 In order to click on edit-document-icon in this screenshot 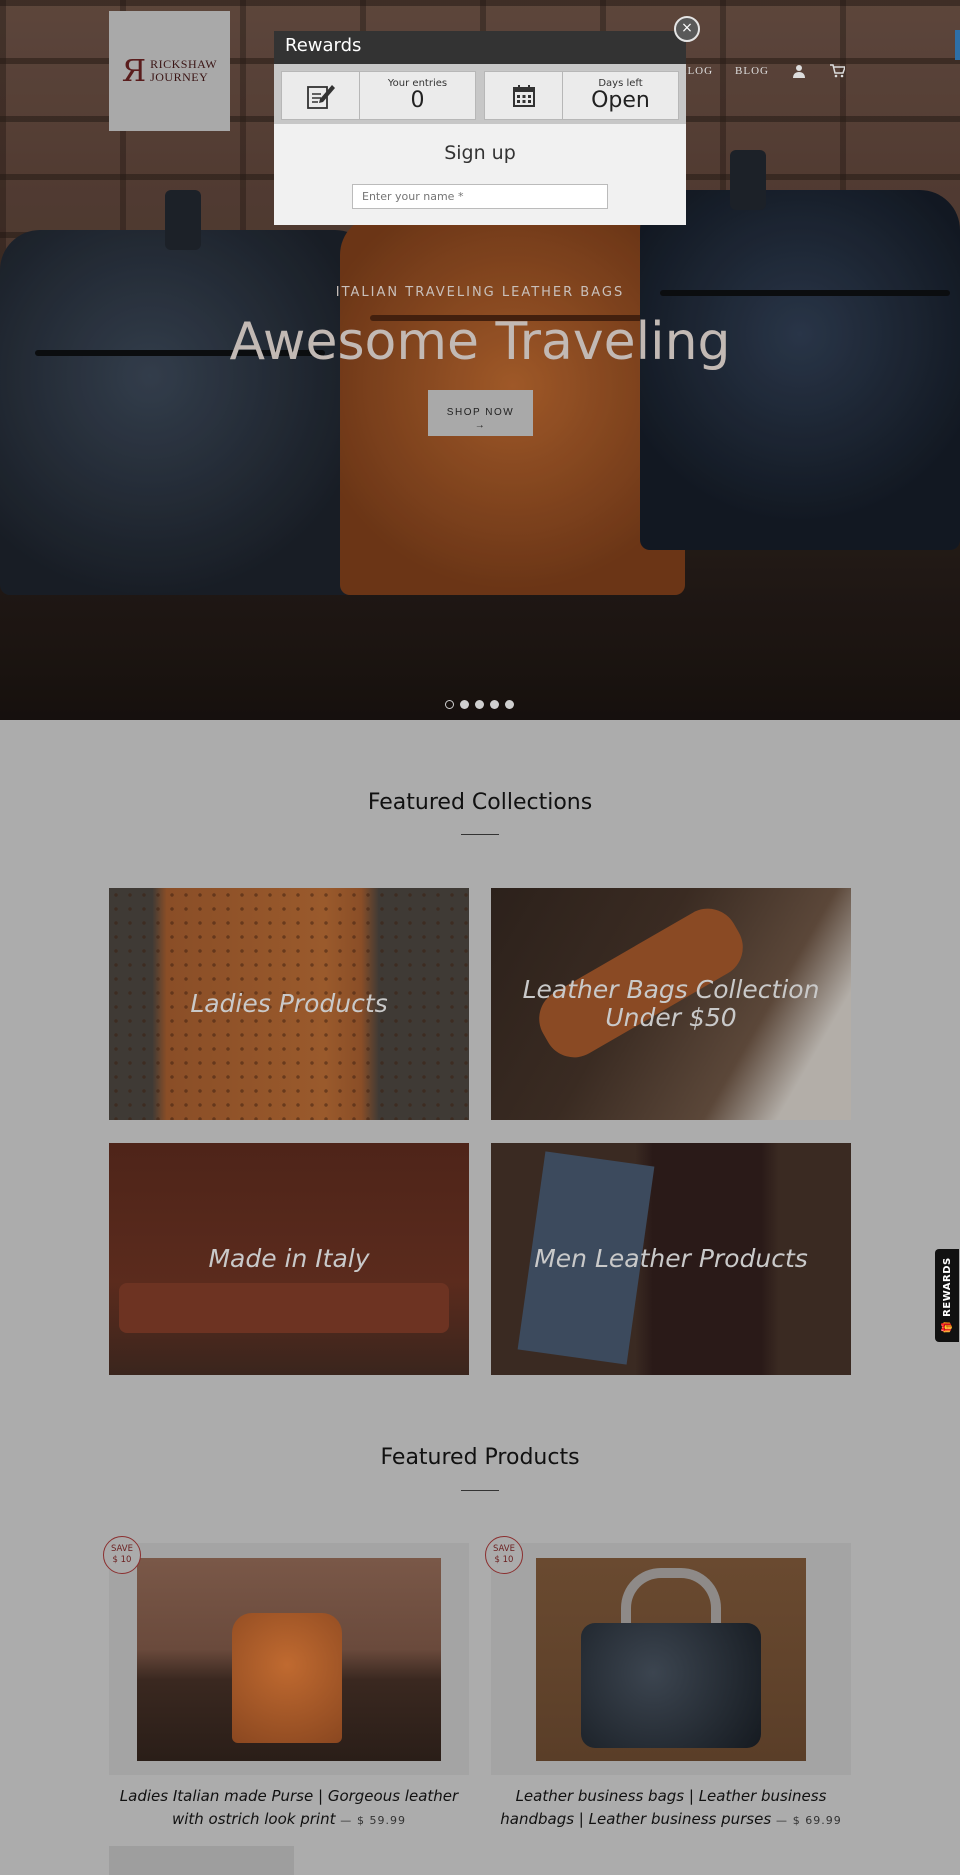, I will do `click(321, 95)`.